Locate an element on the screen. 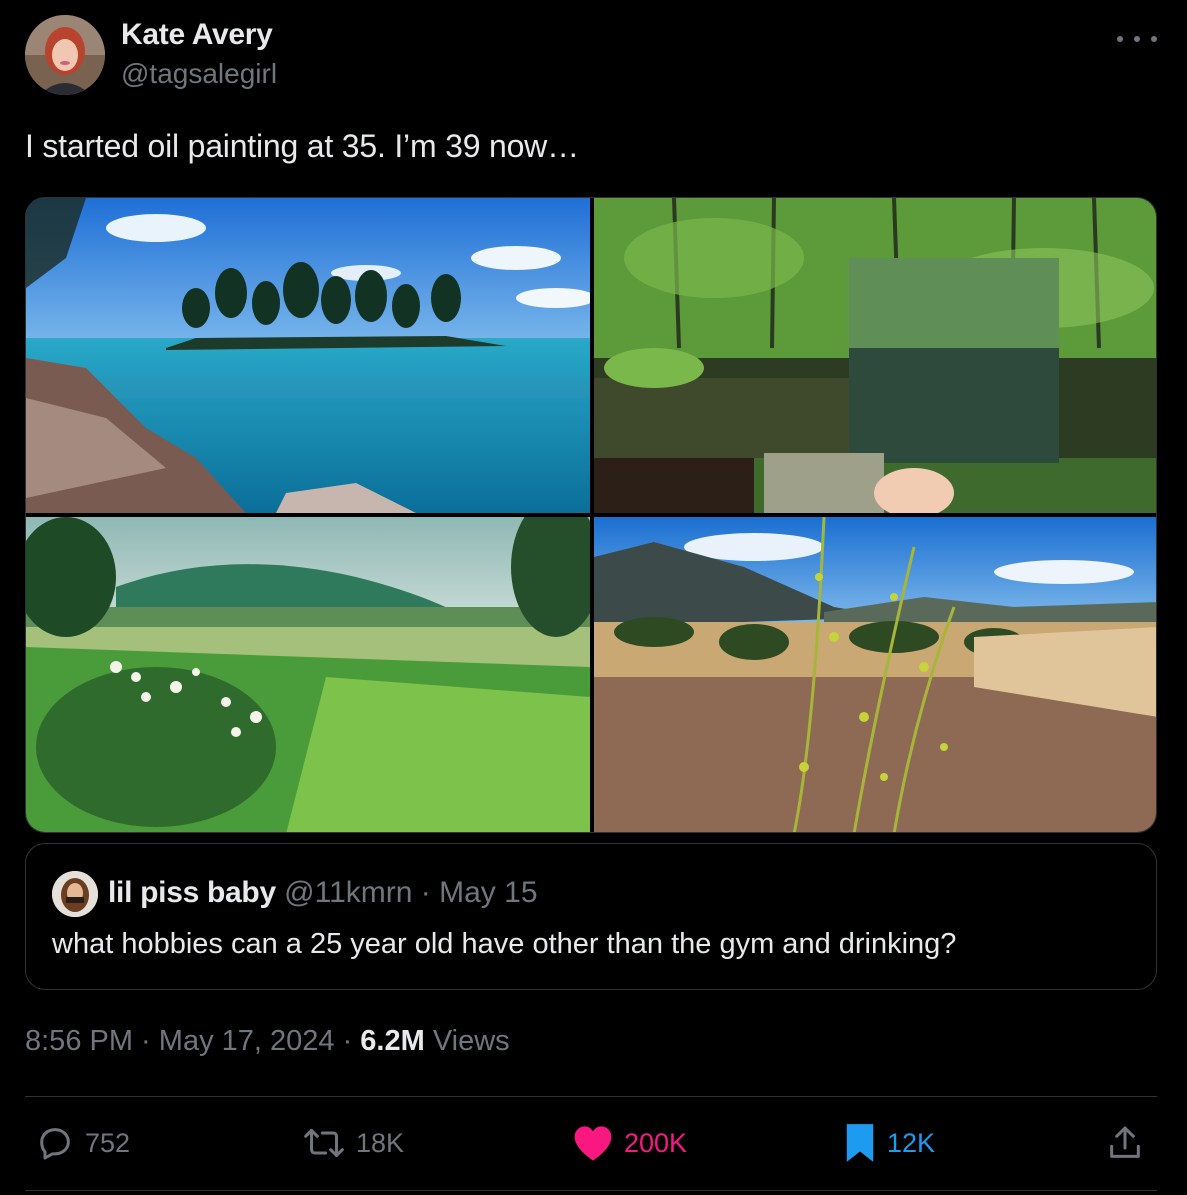 This screenshot has width=1187, height=1195. retweet-count: 18K is located at coordinates (380, 1142).